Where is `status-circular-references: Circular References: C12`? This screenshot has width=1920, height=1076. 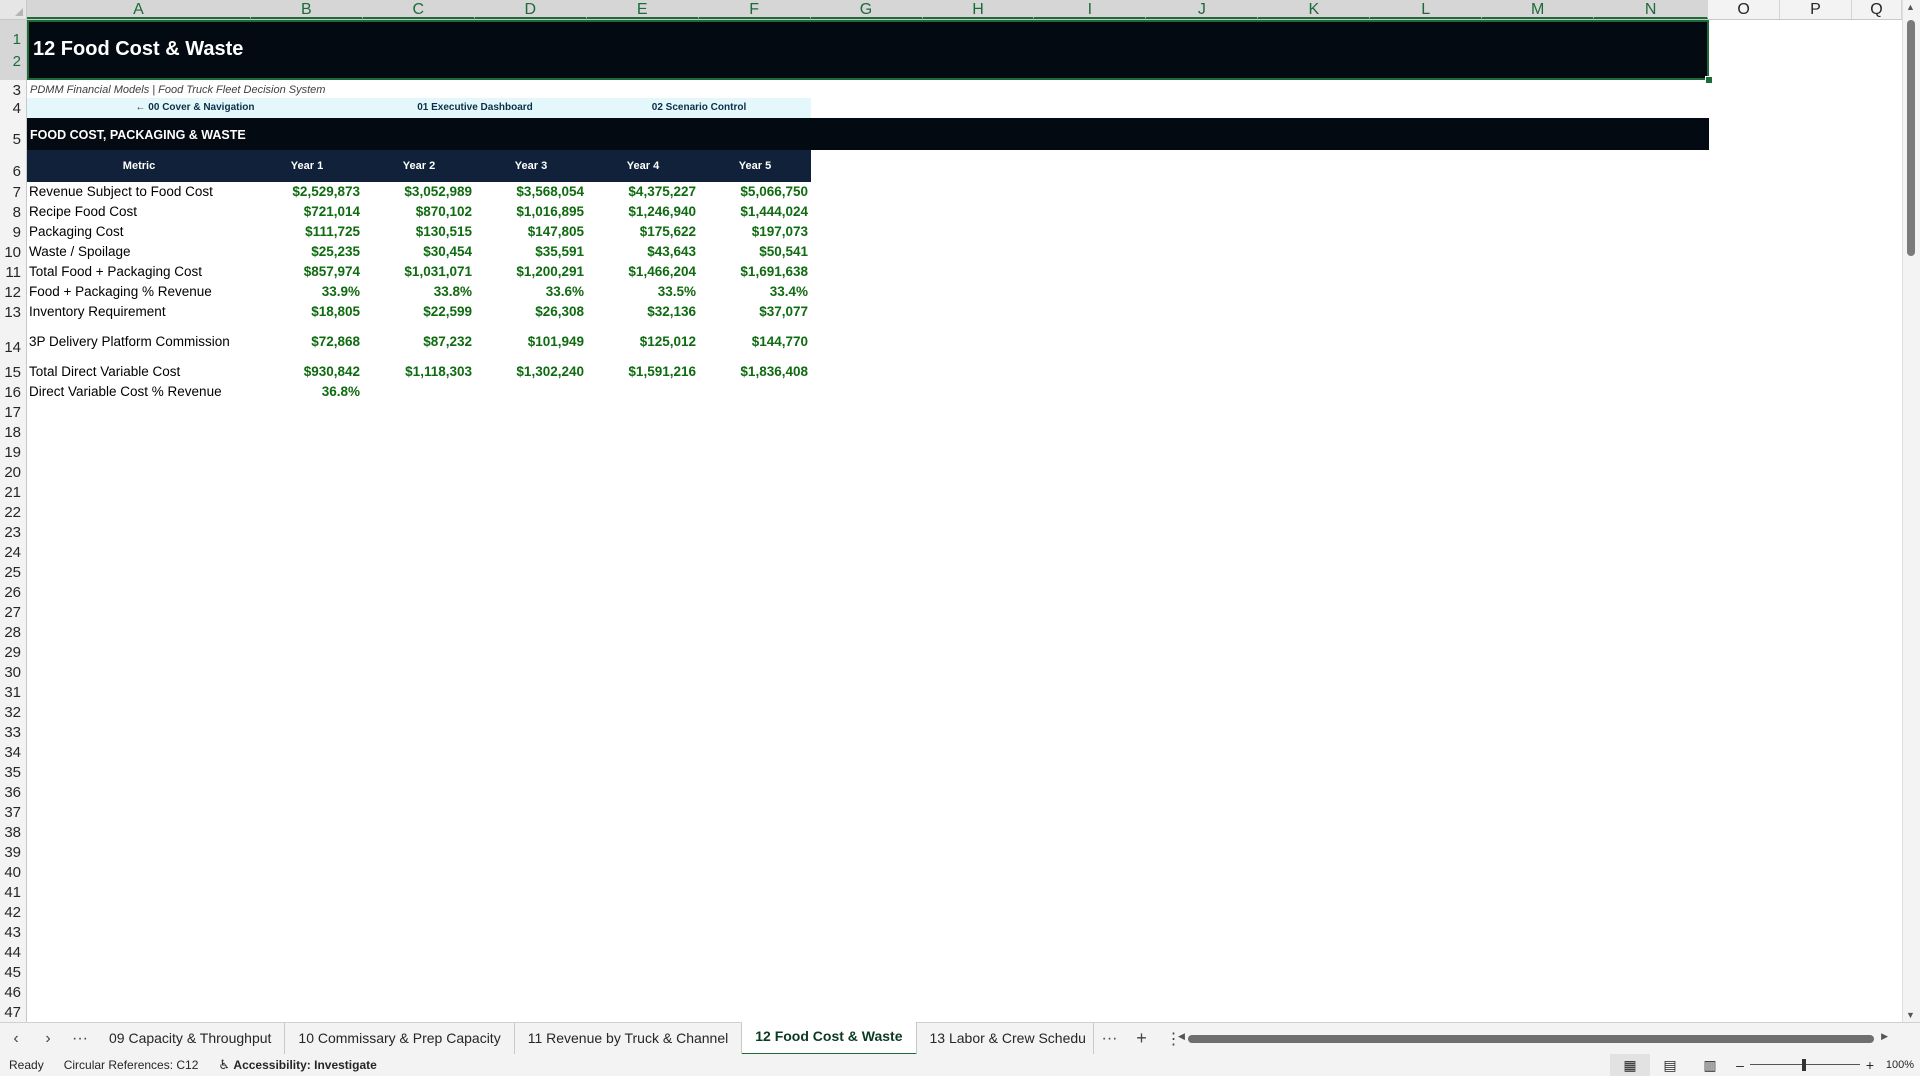
status-circular-references: Circular References: C12 is located at coordinates (131, 1065).